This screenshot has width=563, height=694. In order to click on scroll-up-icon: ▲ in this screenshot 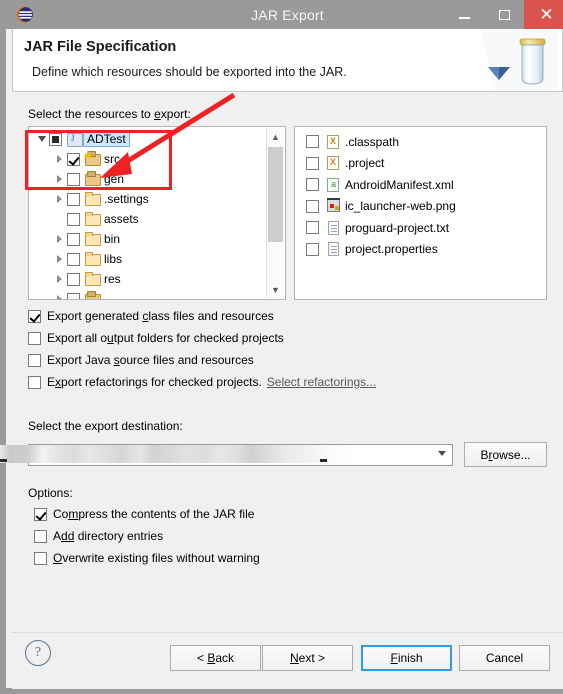, I will do `click(275, 136)`.